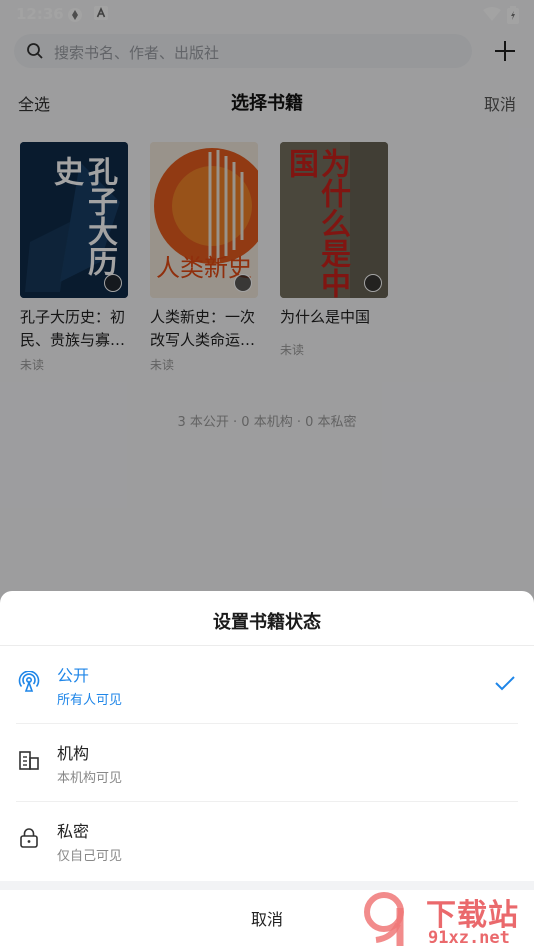  I want to click on option-sub: 所有人可见, so click(90, 700).